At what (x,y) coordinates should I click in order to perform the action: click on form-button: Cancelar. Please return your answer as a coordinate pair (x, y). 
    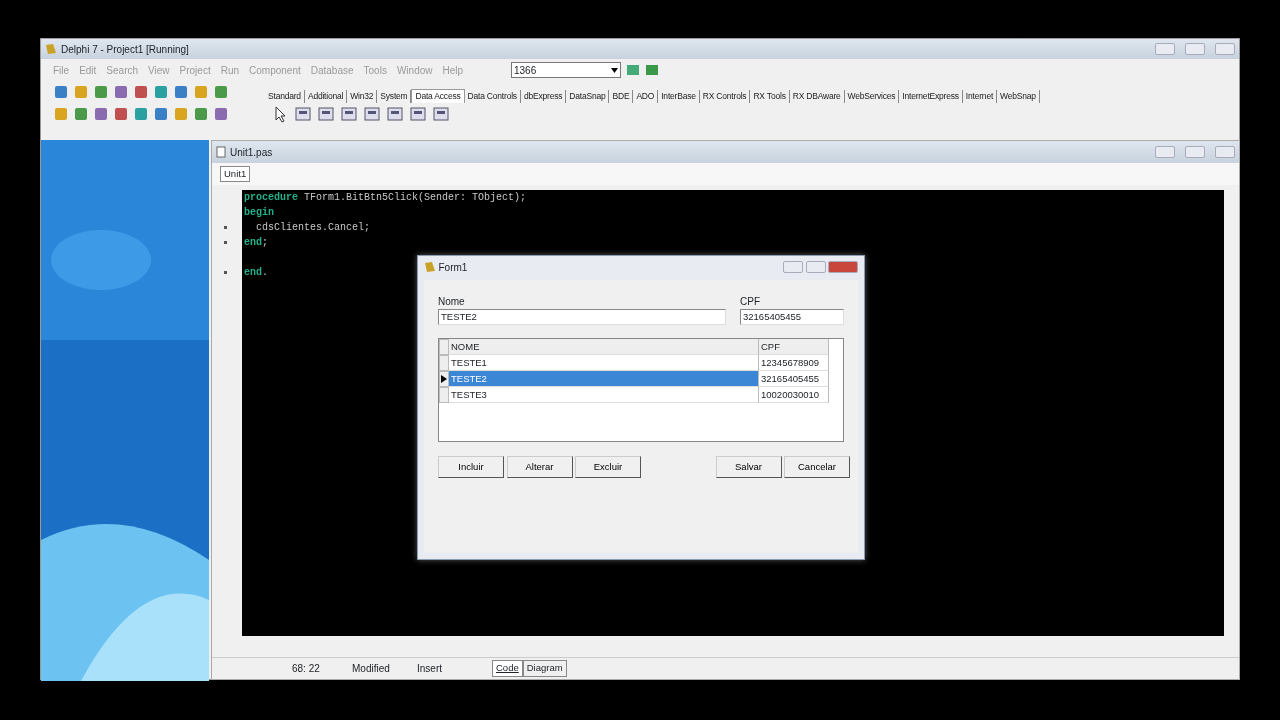
    Looking at the image, I should click on (817, 467).